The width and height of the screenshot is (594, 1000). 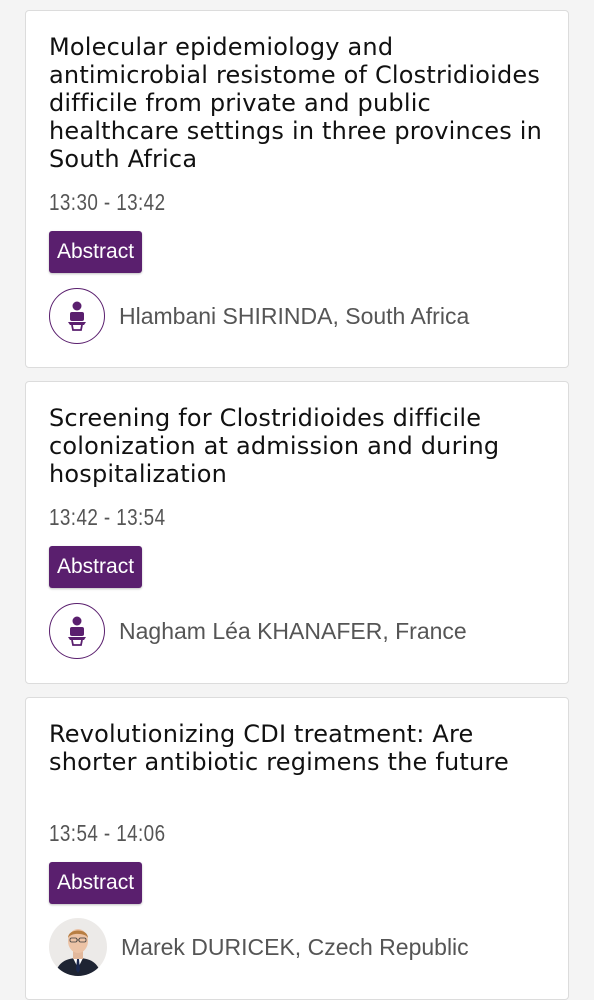 I want to click on speaker-photo, so click(x=78, y=947).